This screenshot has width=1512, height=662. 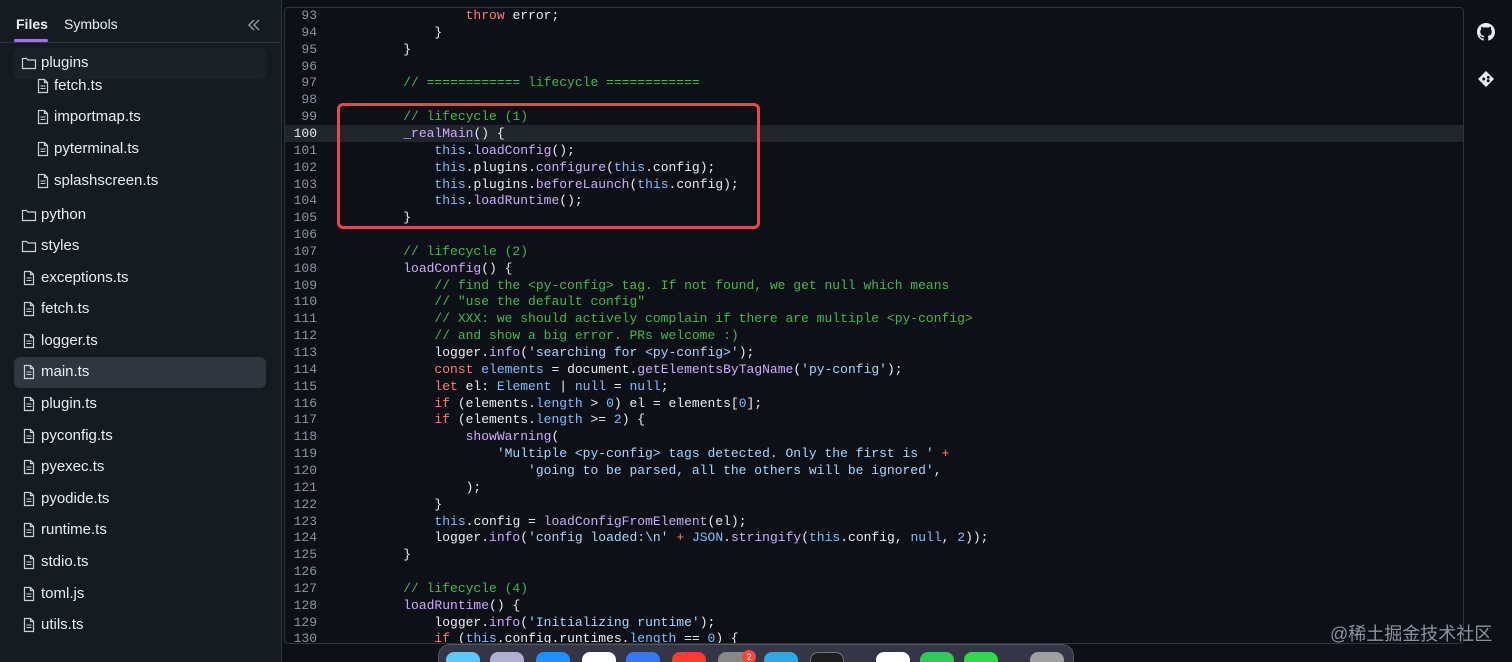 What do you see at coordinates (140, 215) in the screenshot?
I see `folder-item-python: python` at bounding box center [140, 215].